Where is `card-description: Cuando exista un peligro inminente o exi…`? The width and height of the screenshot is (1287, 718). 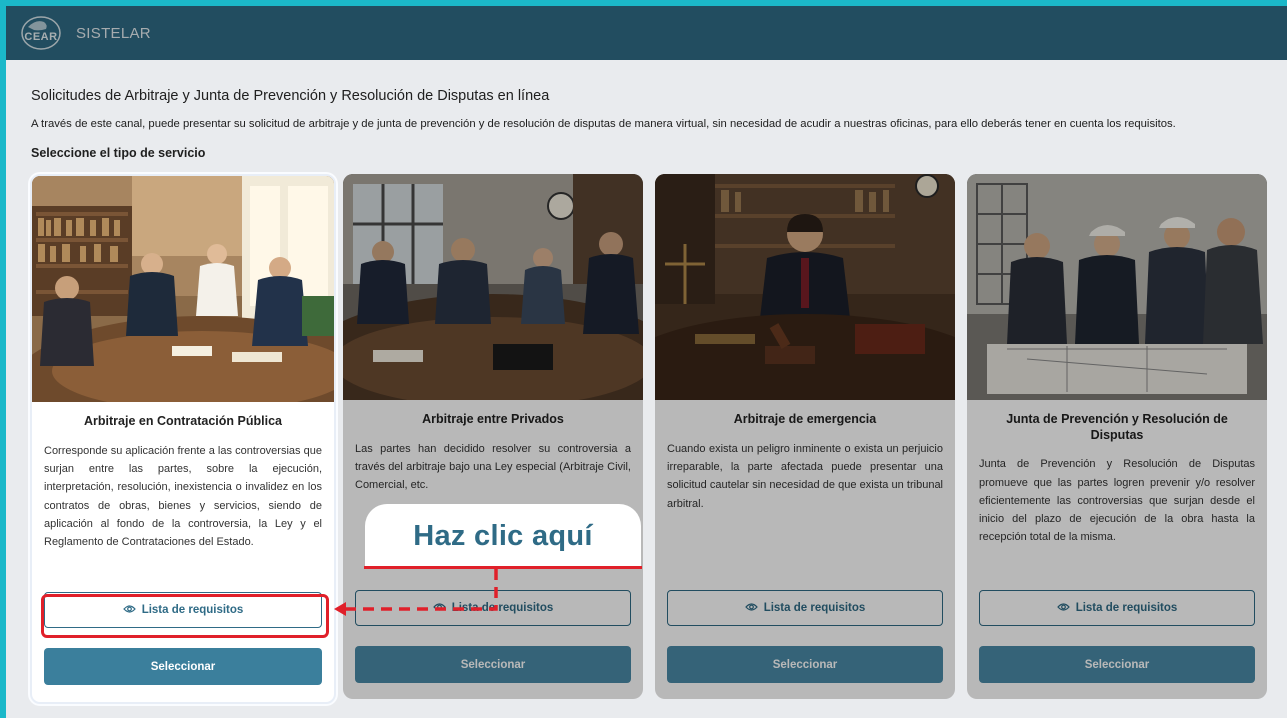 card-description: Cuando exista un peligro inminente o exi… is located at coordinates (805, 476).